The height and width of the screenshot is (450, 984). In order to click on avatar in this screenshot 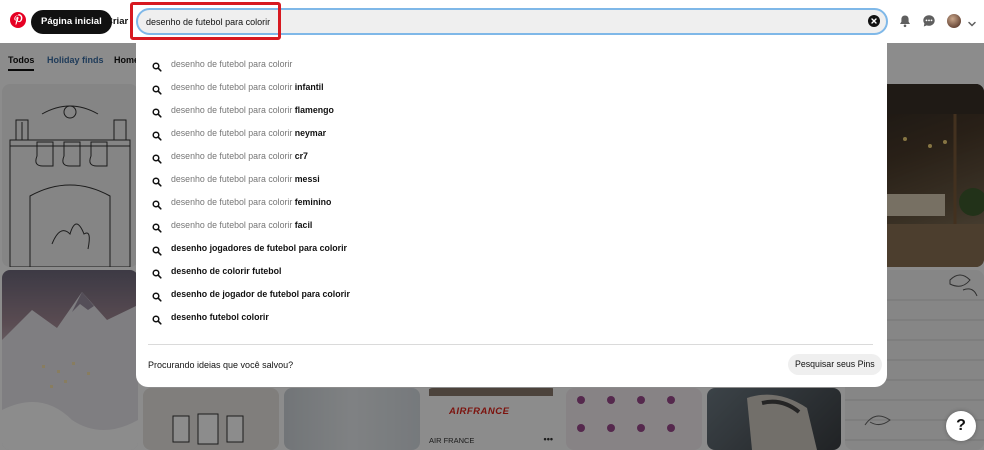, I will do `click(954, 21)`.